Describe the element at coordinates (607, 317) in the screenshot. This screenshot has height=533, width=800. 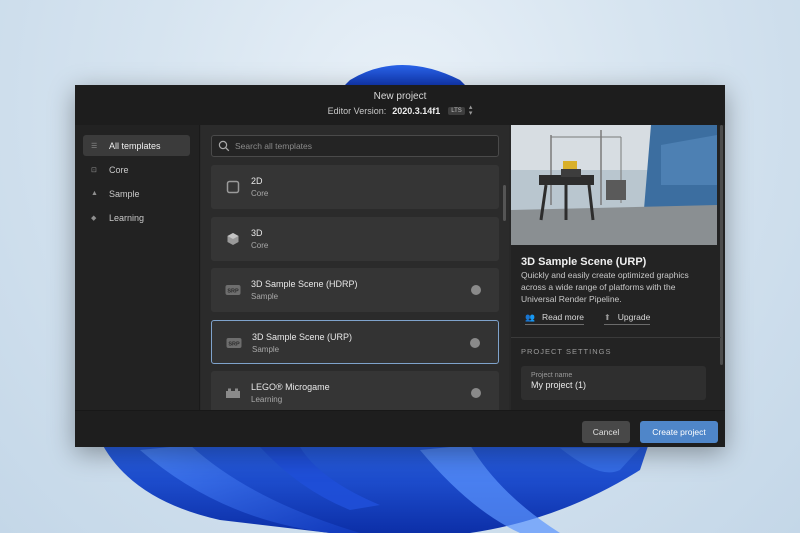
I see `upgrade-icon: ⬆` at that location.